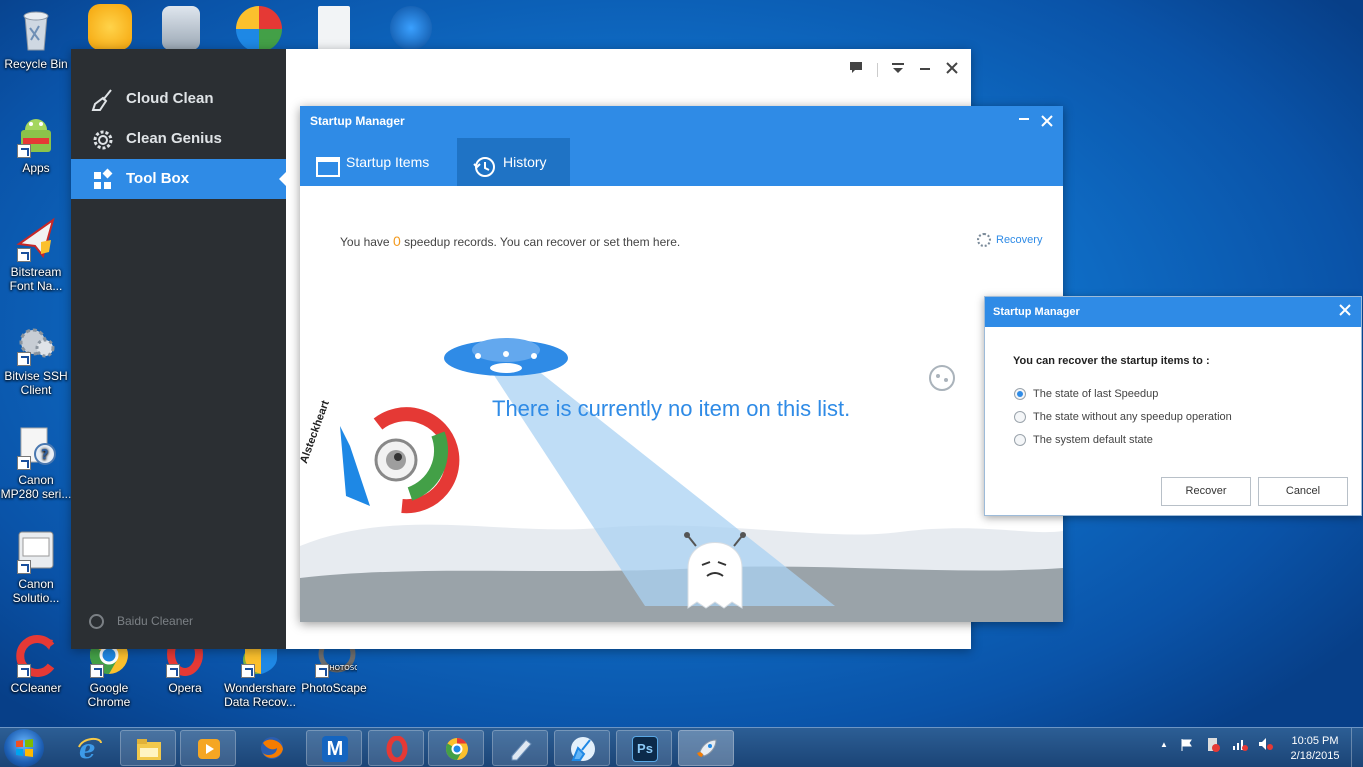 This screenshot has width=1363, height=767. I want to click on taskbar-chrome, so click(456, 748).